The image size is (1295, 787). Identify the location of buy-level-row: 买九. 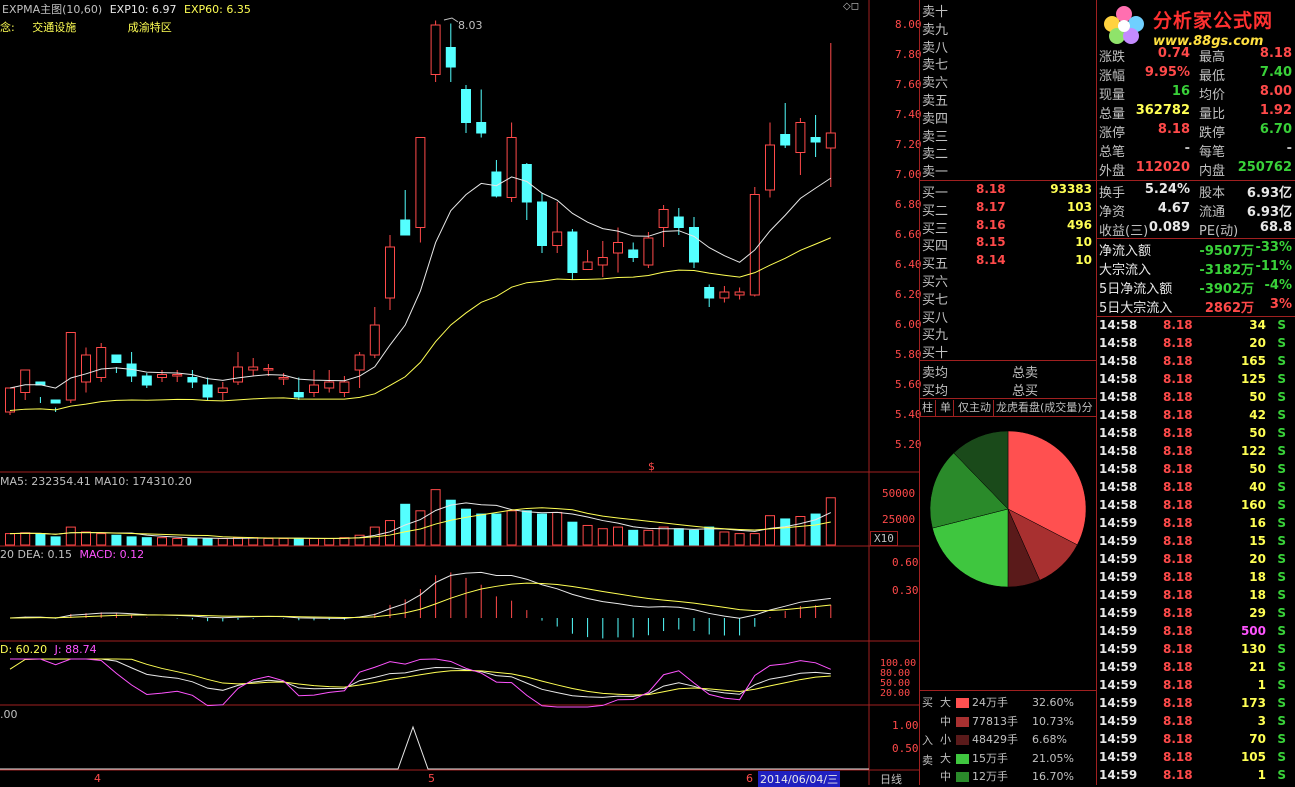
(1008, 333).